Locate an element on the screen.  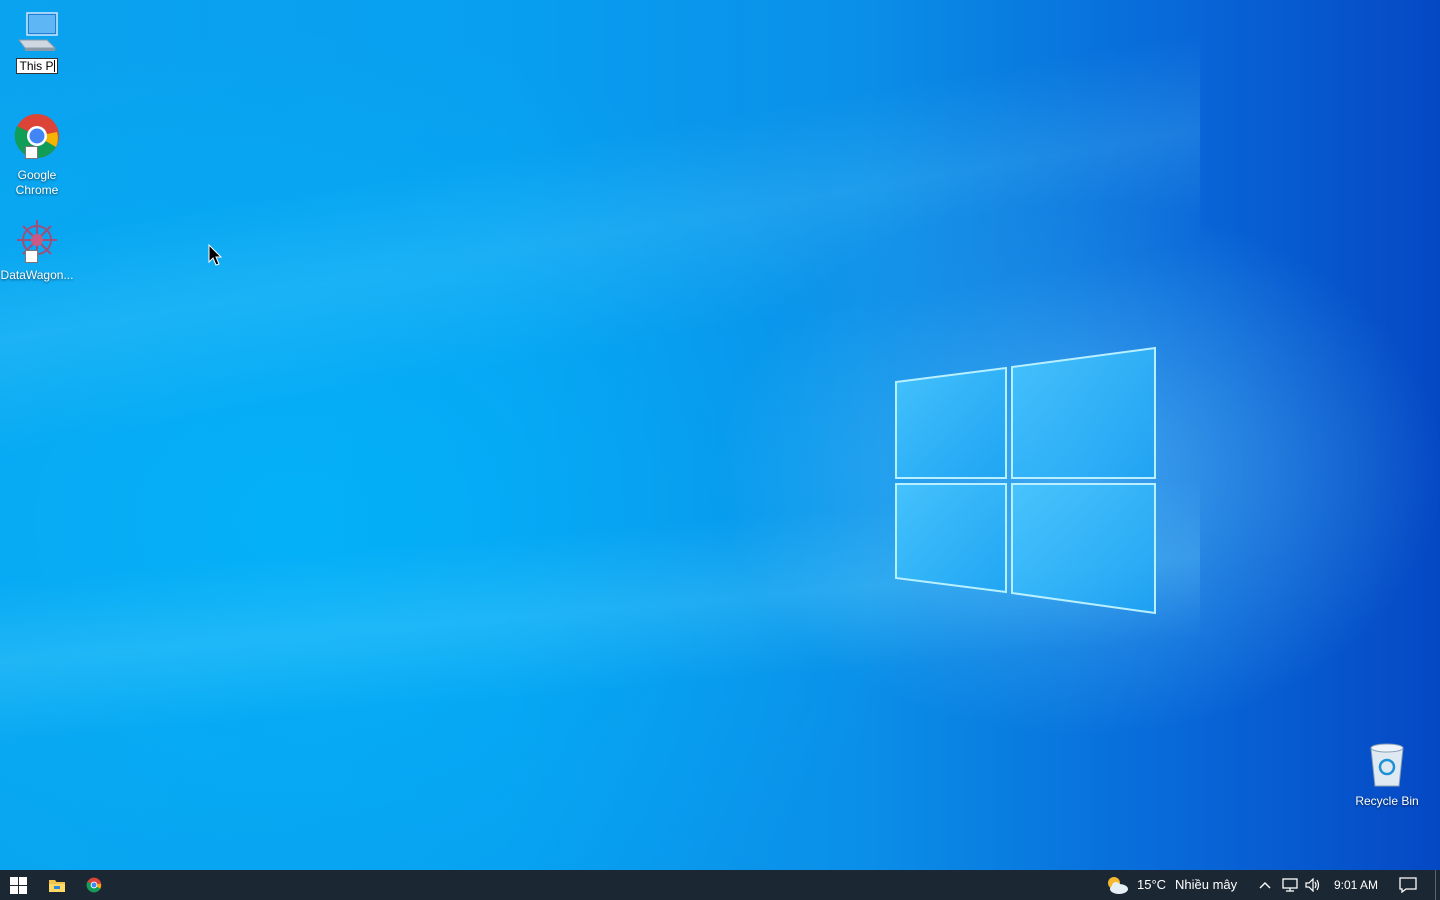
desktop-icon-label: Recycle Bin is located at coordinates (1387, 801).